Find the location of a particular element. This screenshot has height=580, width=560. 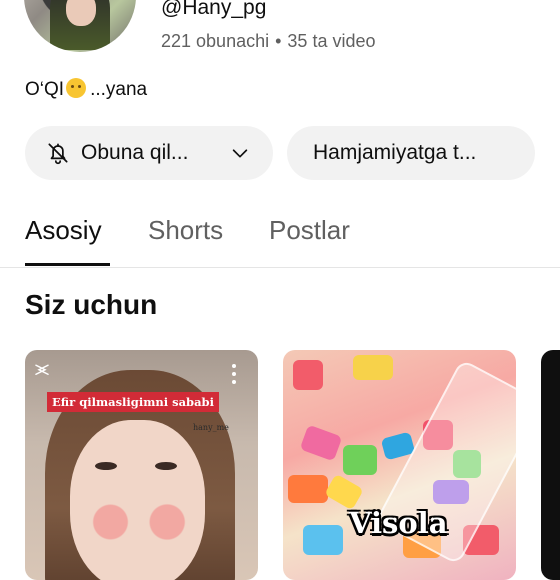

description-text: O‘QI is located at coordinates (45, 89).